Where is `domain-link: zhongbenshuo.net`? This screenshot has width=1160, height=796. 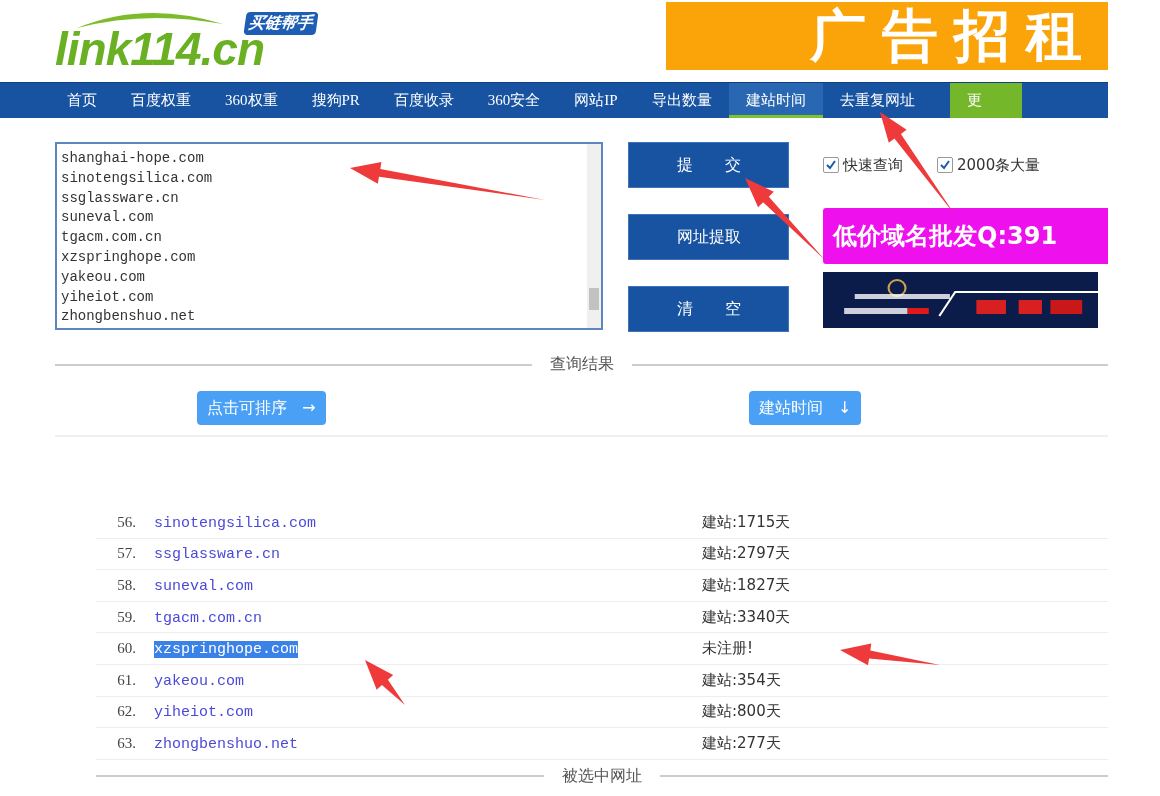 domain-link: zhongbenshuo.net is located at coordinates (226, 744).